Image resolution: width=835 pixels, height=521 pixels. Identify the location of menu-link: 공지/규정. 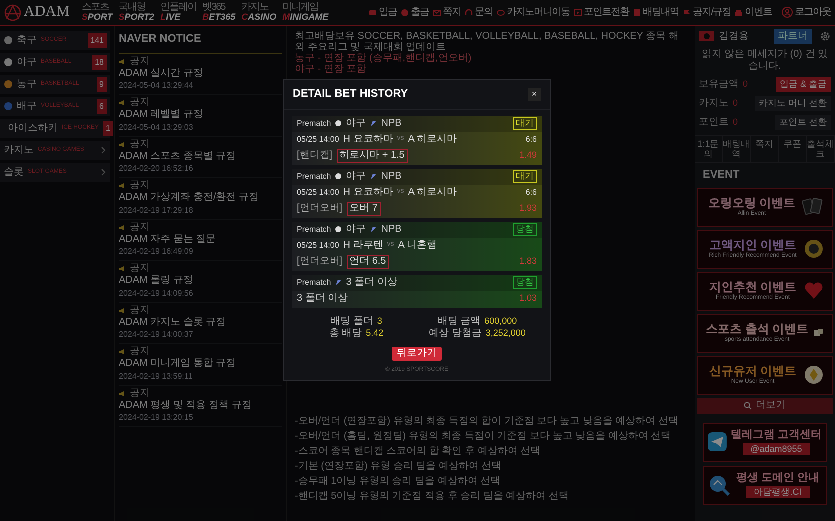
(712, 12).